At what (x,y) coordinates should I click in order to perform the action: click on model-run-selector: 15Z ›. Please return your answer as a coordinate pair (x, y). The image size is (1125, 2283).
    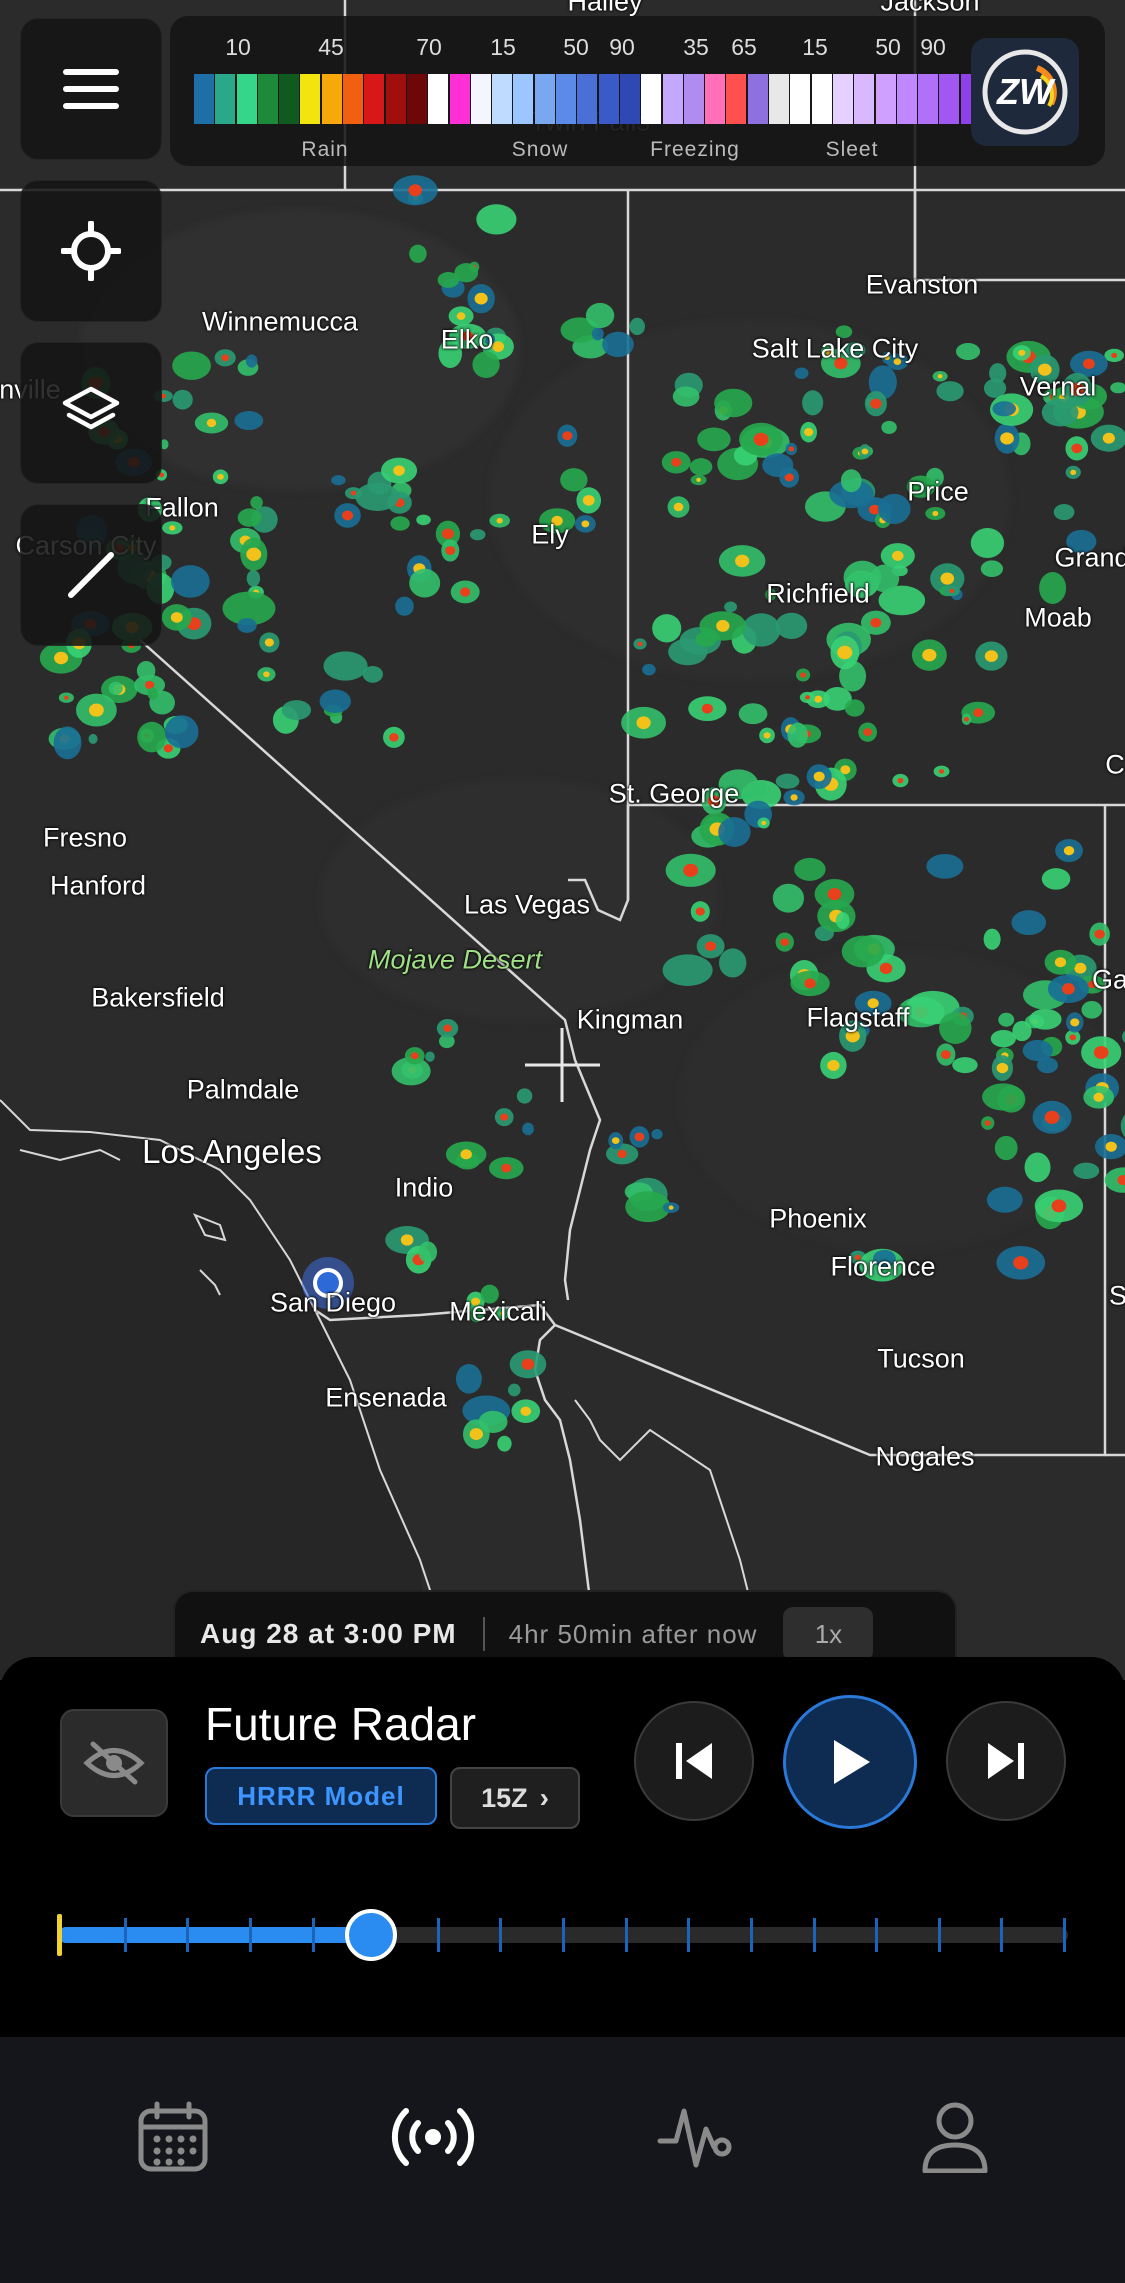
    Looking at the image, I should click on (515, 1798).